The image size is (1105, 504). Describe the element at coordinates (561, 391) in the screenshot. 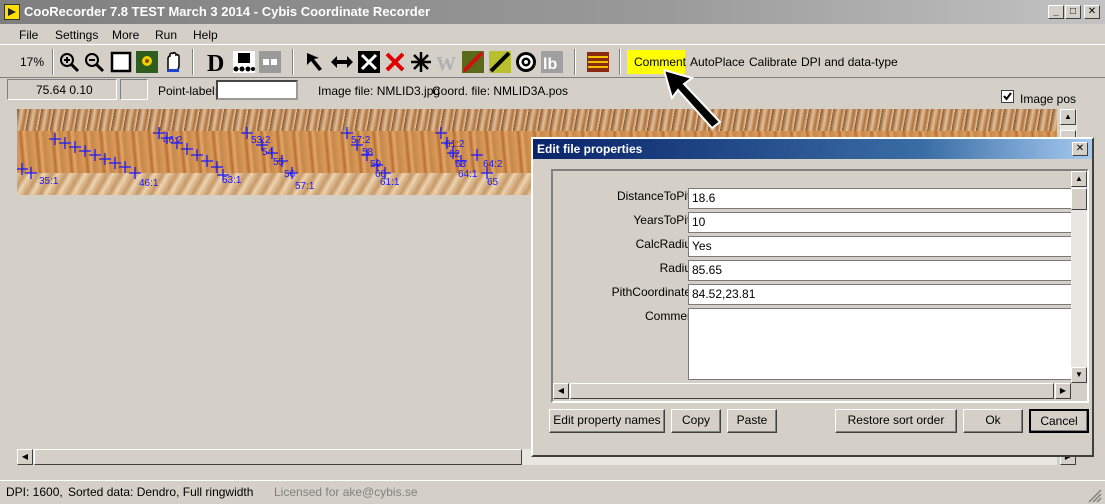

I see `panel-scroll-left-button: ◀` at that location.